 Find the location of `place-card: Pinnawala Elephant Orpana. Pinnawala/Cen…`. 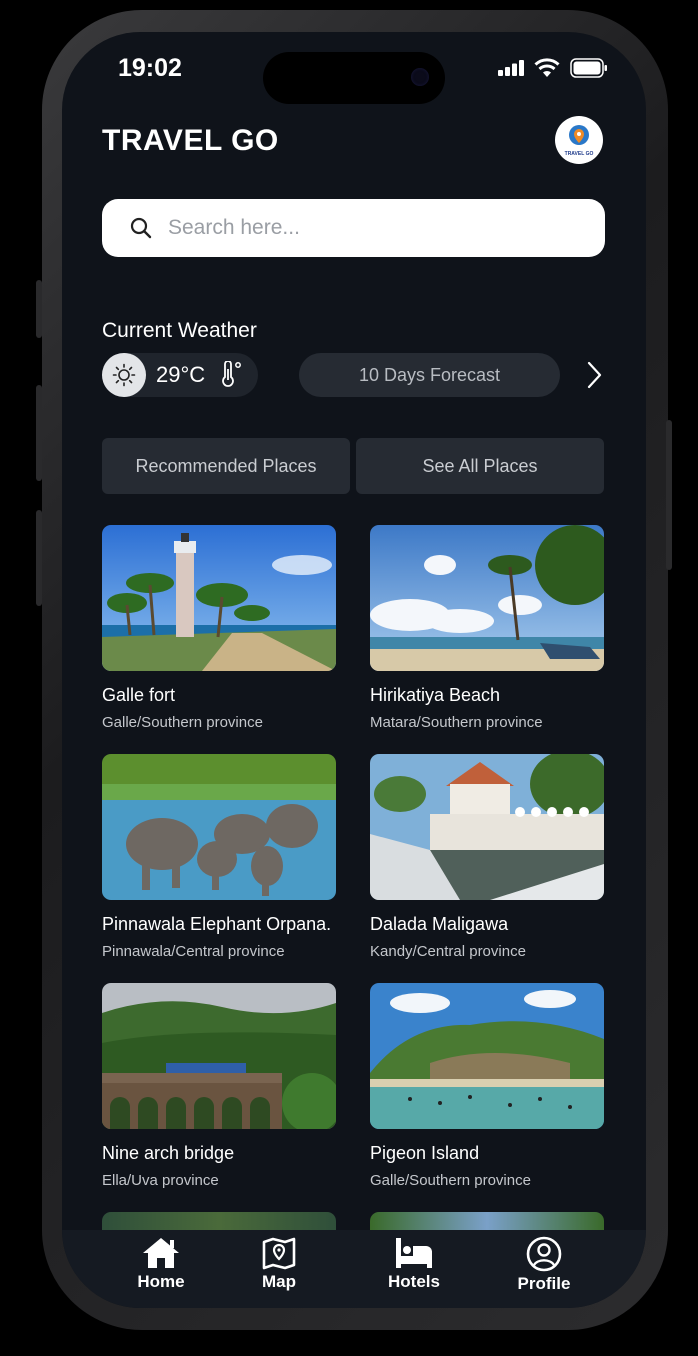

place-card: Pinnawala Elephant Orpana. Pinnawala/Cen… is located at coordinates (219, 857).